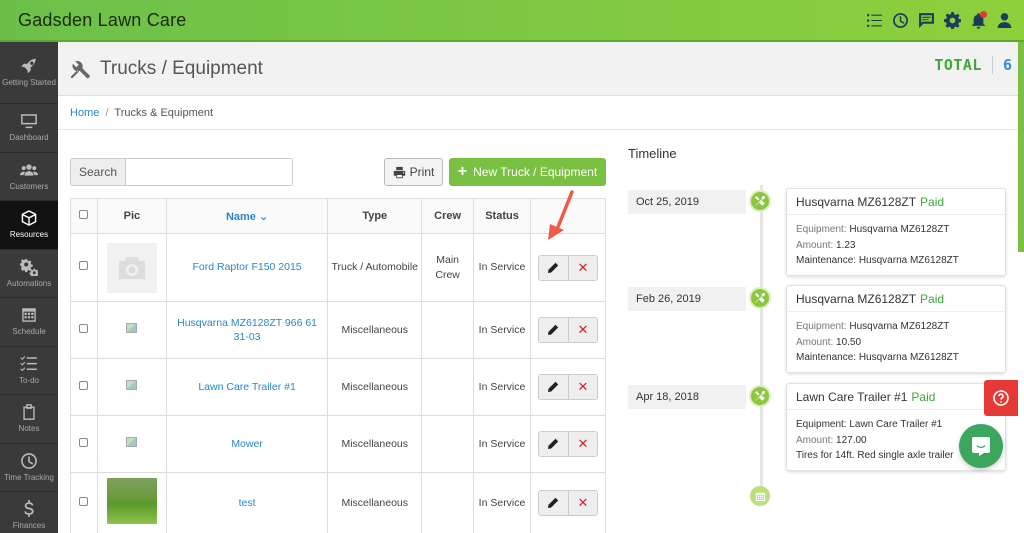  What do you see at coordinates (29, 412) in the screenshot?
I see `clipboard-icon` at bounding box center [29, 412].